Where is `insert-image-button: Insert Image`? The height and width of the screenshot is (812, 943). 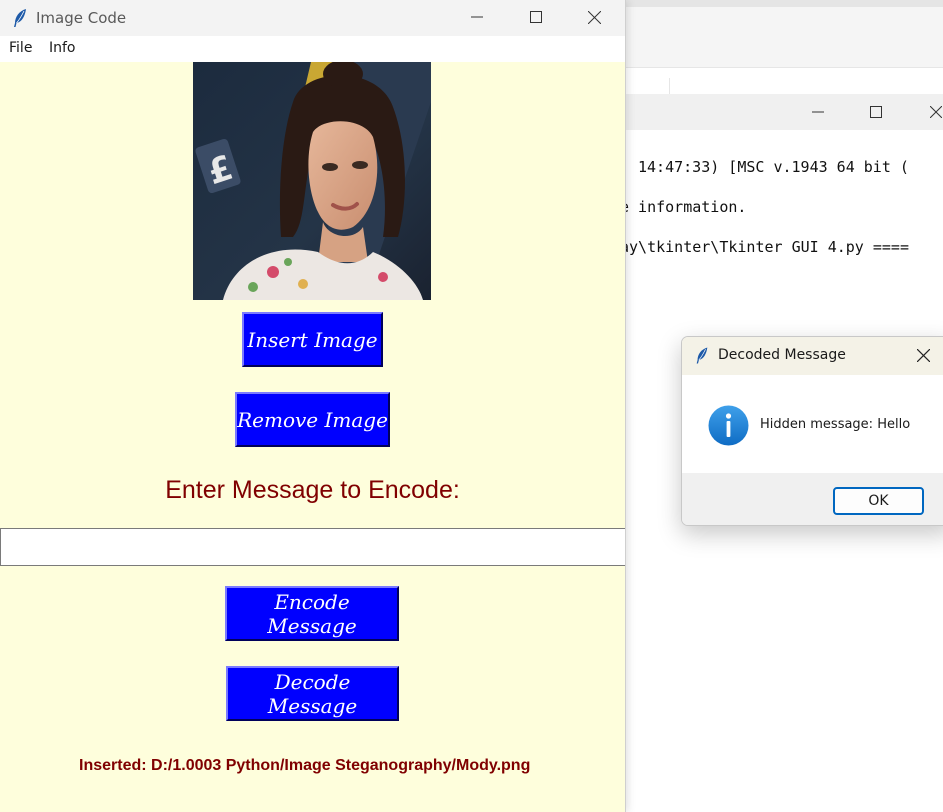
insert-image-button: Insert Image is located at coordinates (312, 339).